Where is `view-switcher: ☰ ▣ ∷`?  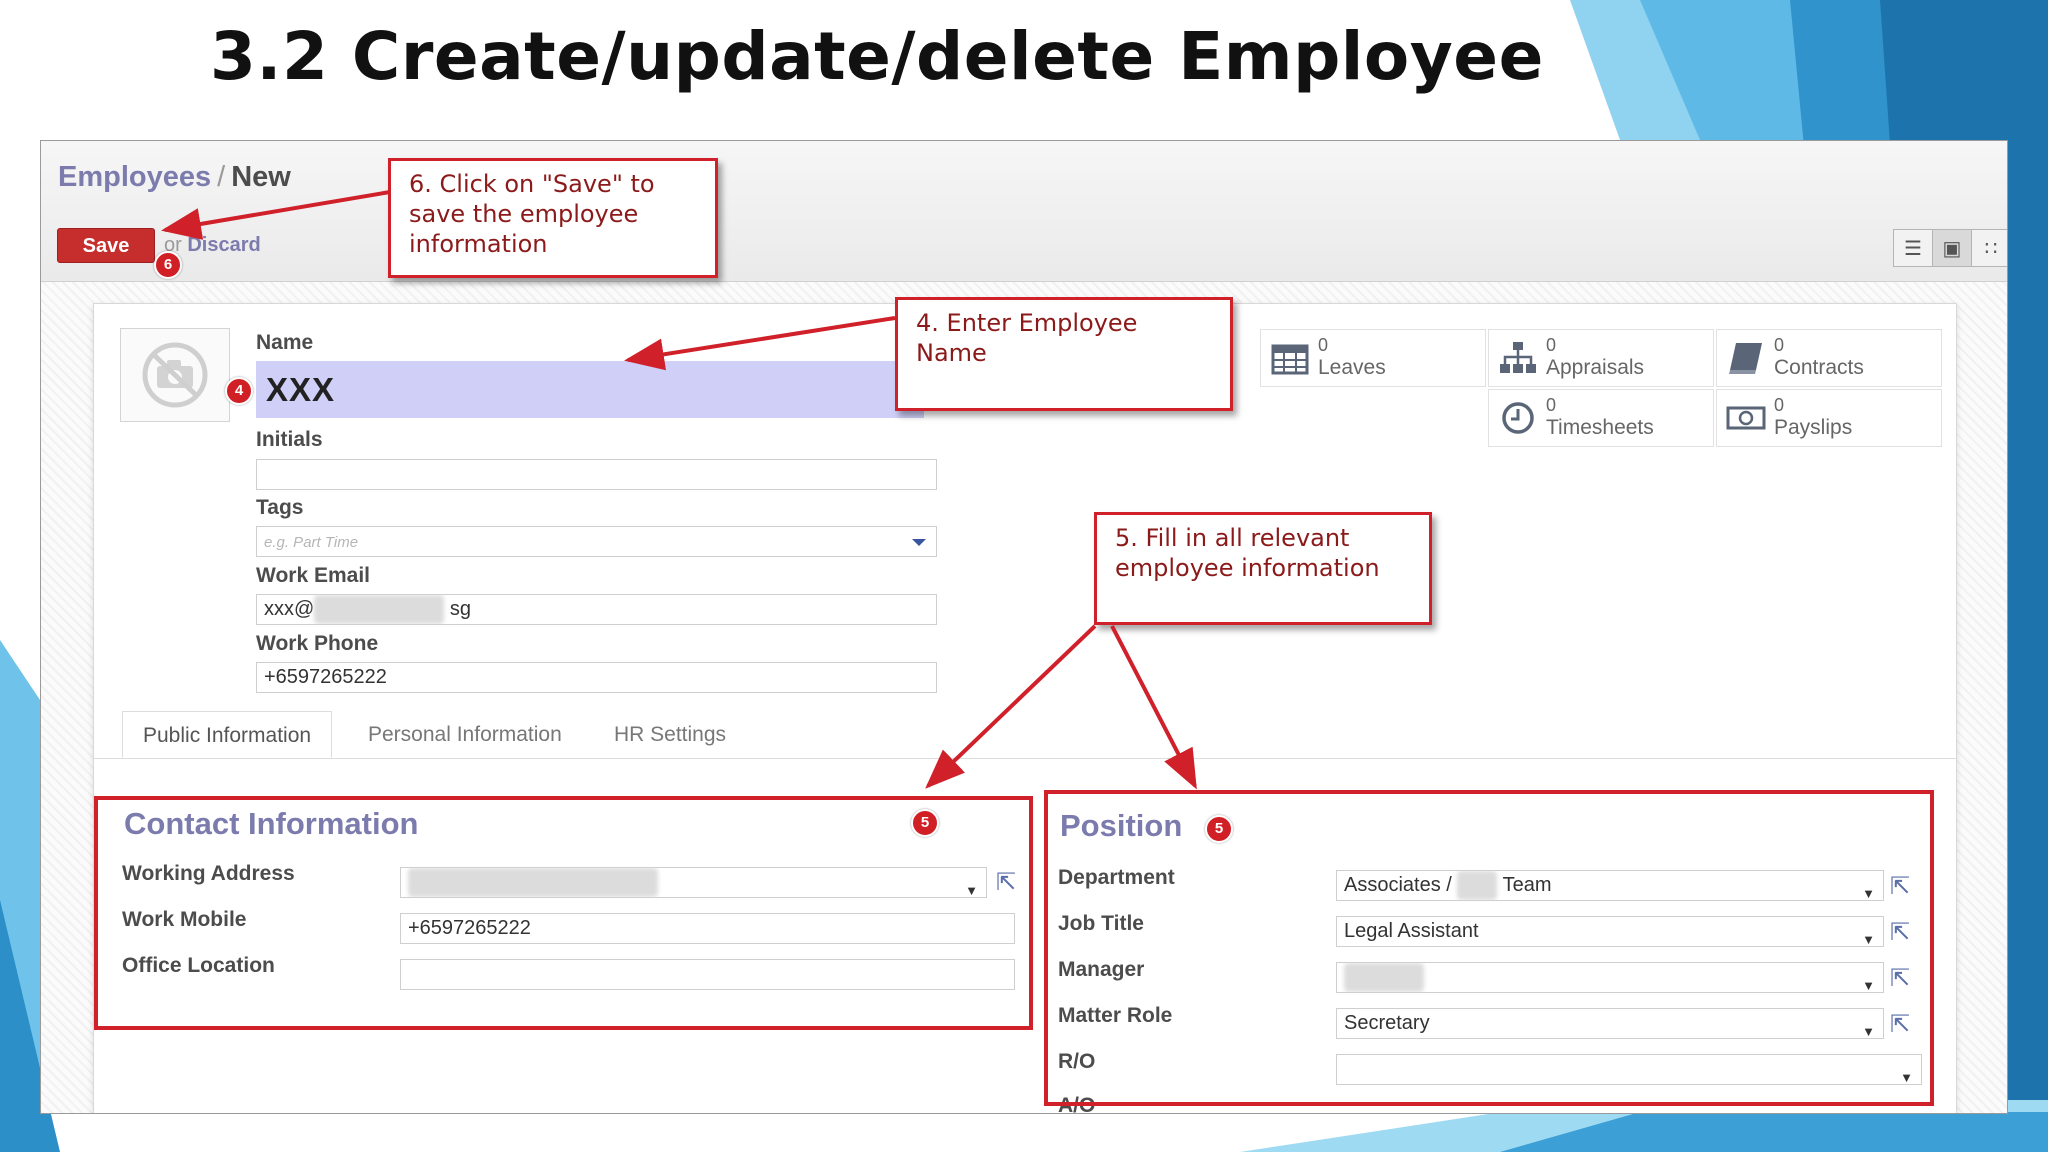
view-switcher: ☰ ▣ ∷ is located at coordinates (1950, 248).